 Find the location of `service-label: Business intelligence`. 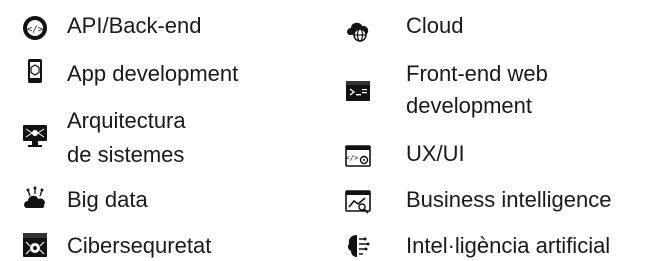

service-label: Business intelligence is located at coordinates (509, 199).